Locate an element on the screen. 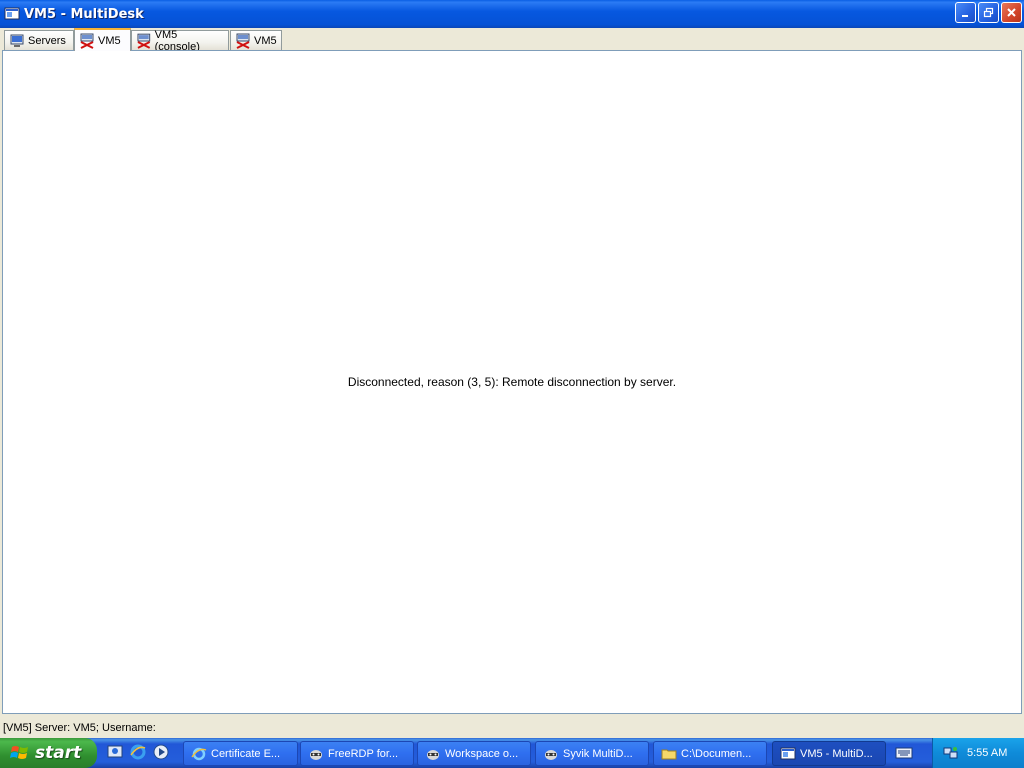 The image size is (1024, 768). media-player-icon is located at coordinates (161, 752).